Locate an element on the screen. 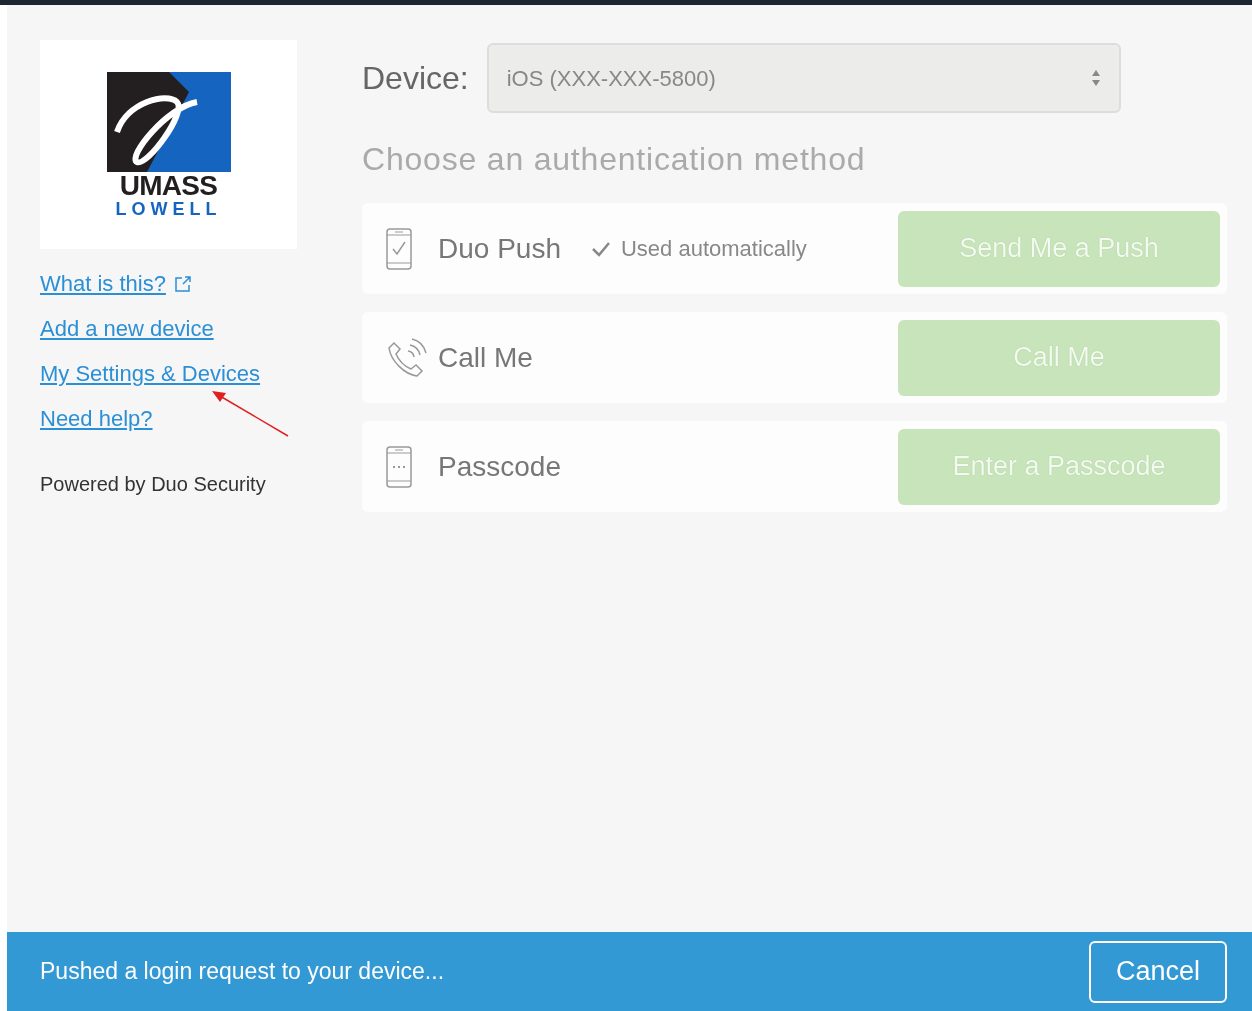 The image size is (1252, 1011). method-label: Call Me is located at coordinates (485, 357).